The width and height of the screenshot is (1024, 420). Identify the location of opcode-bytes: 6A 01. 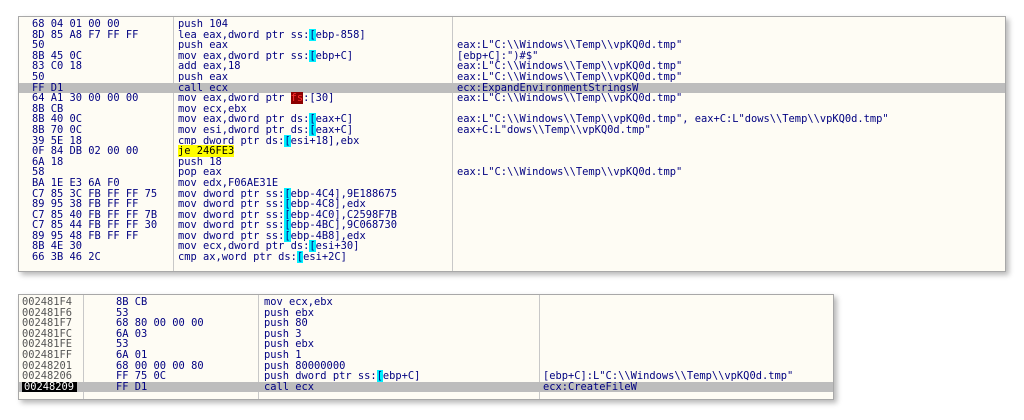
(132, 354).